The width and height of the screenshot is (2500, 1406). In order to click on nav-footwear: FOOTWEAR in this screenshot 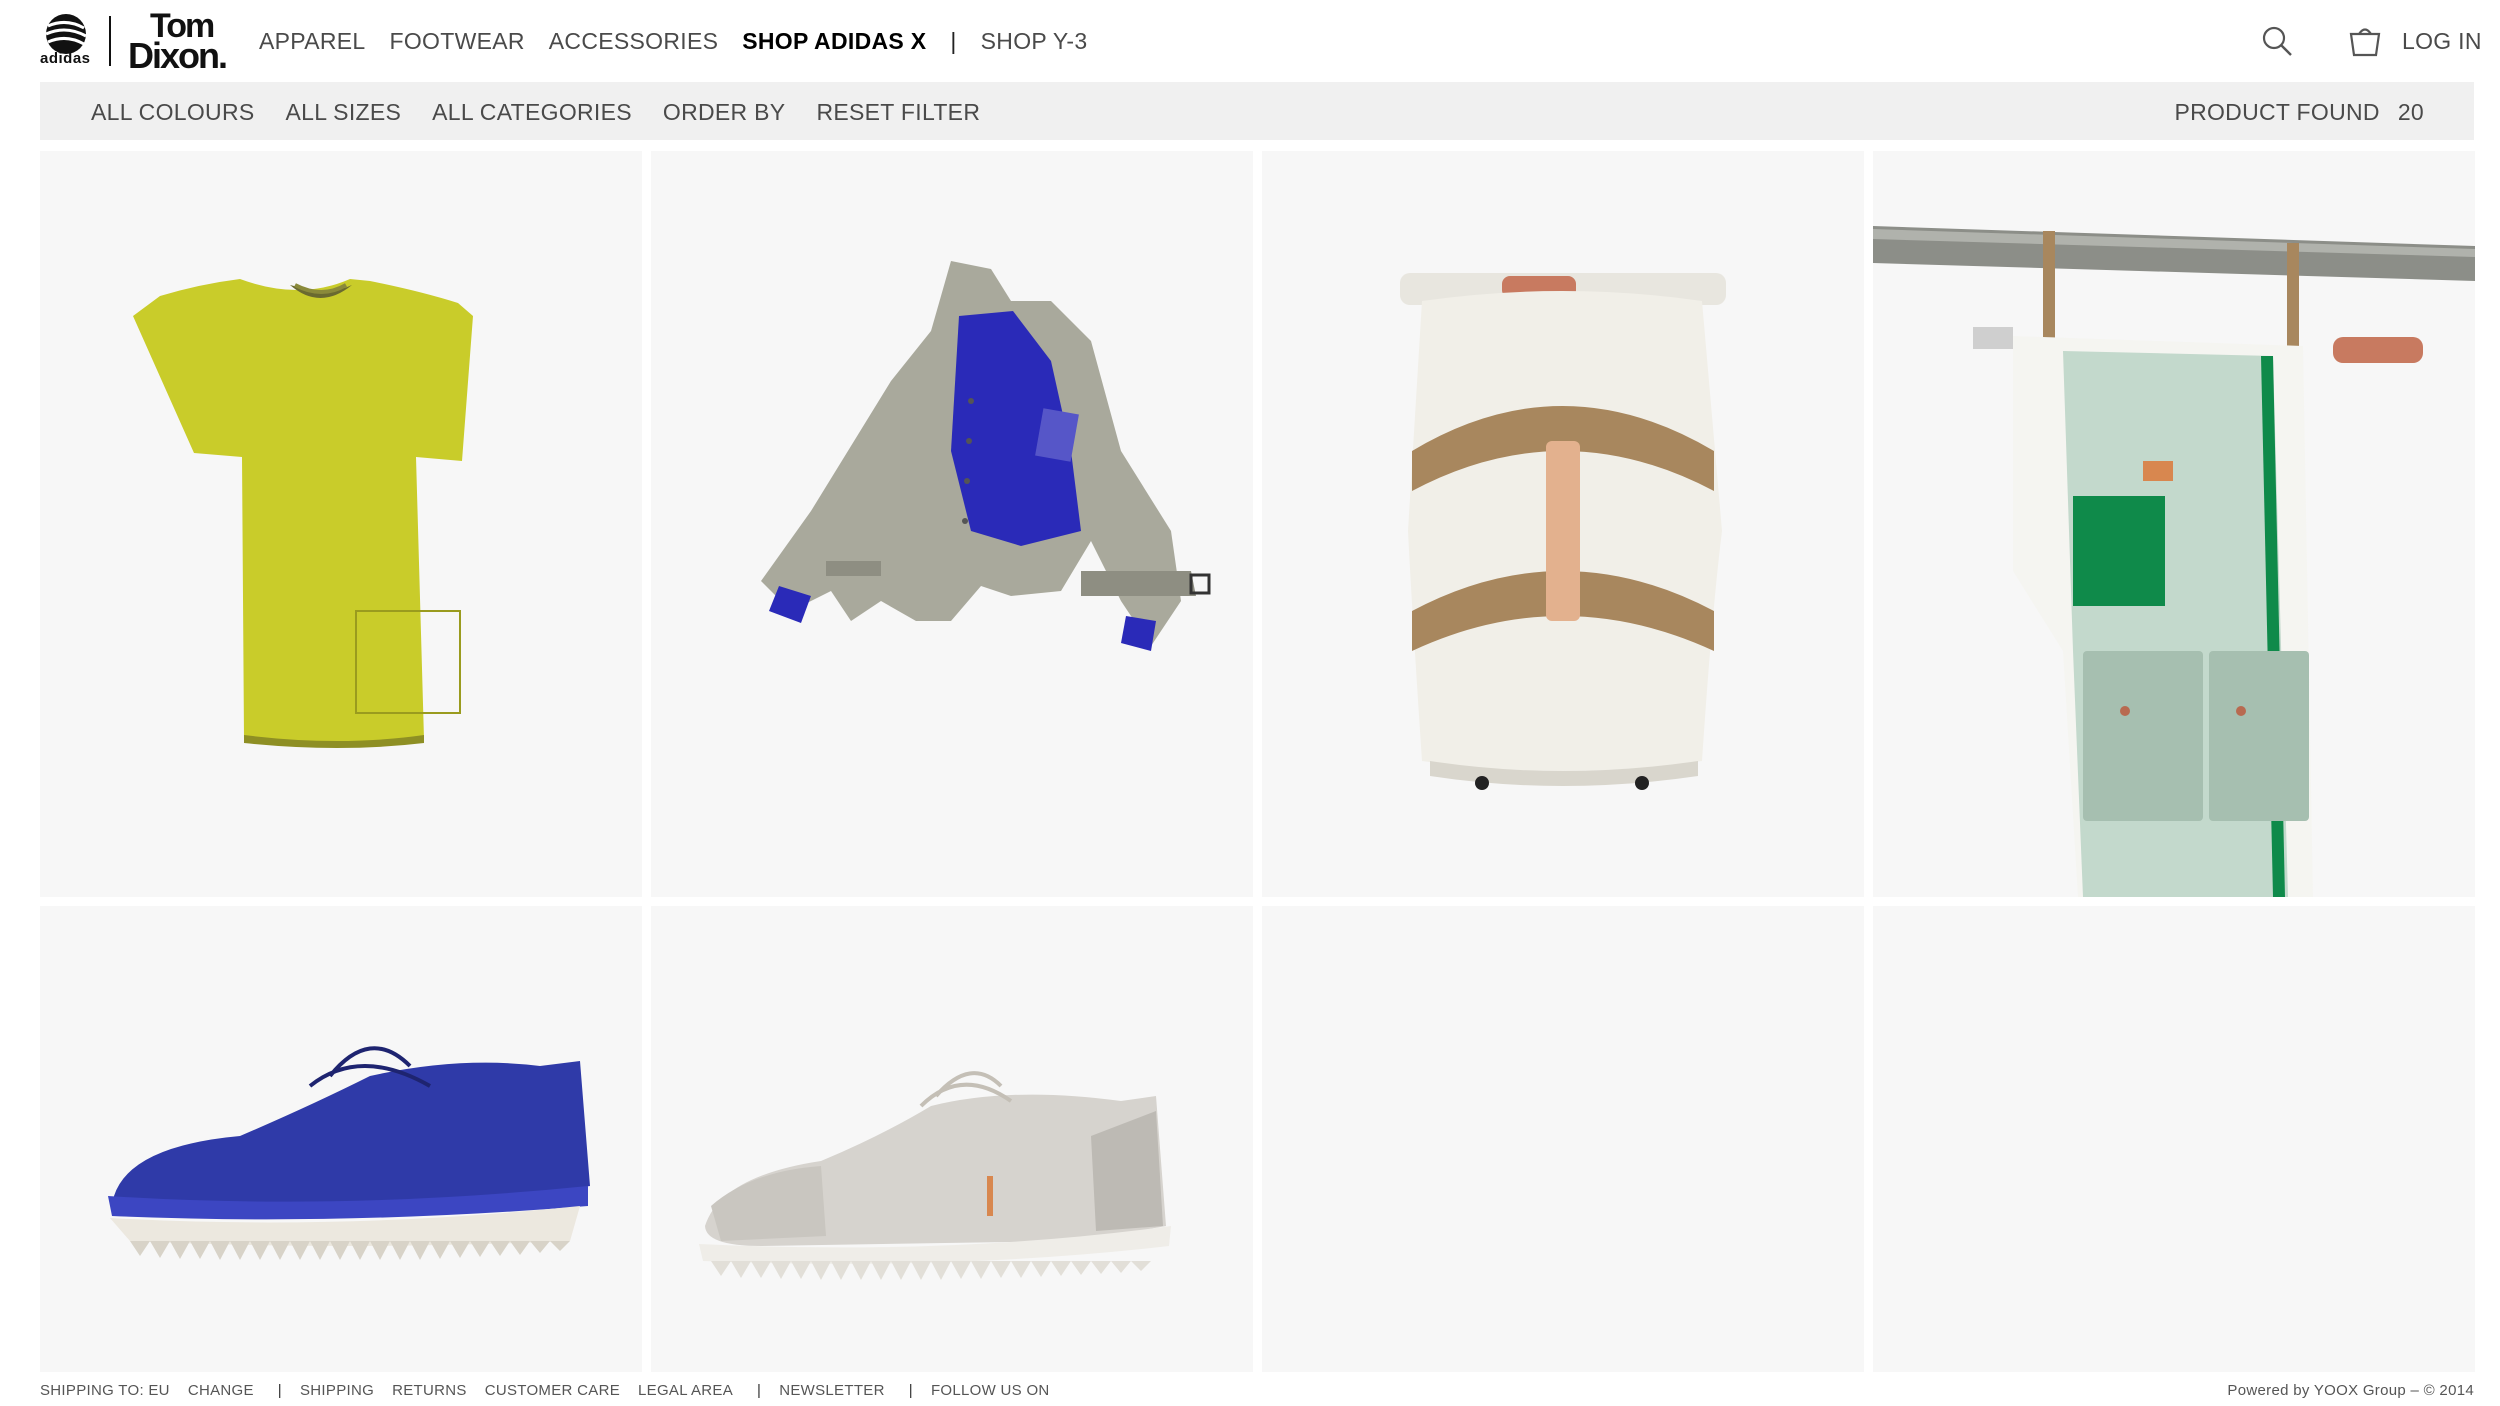, I will do `click(457, 41)`.